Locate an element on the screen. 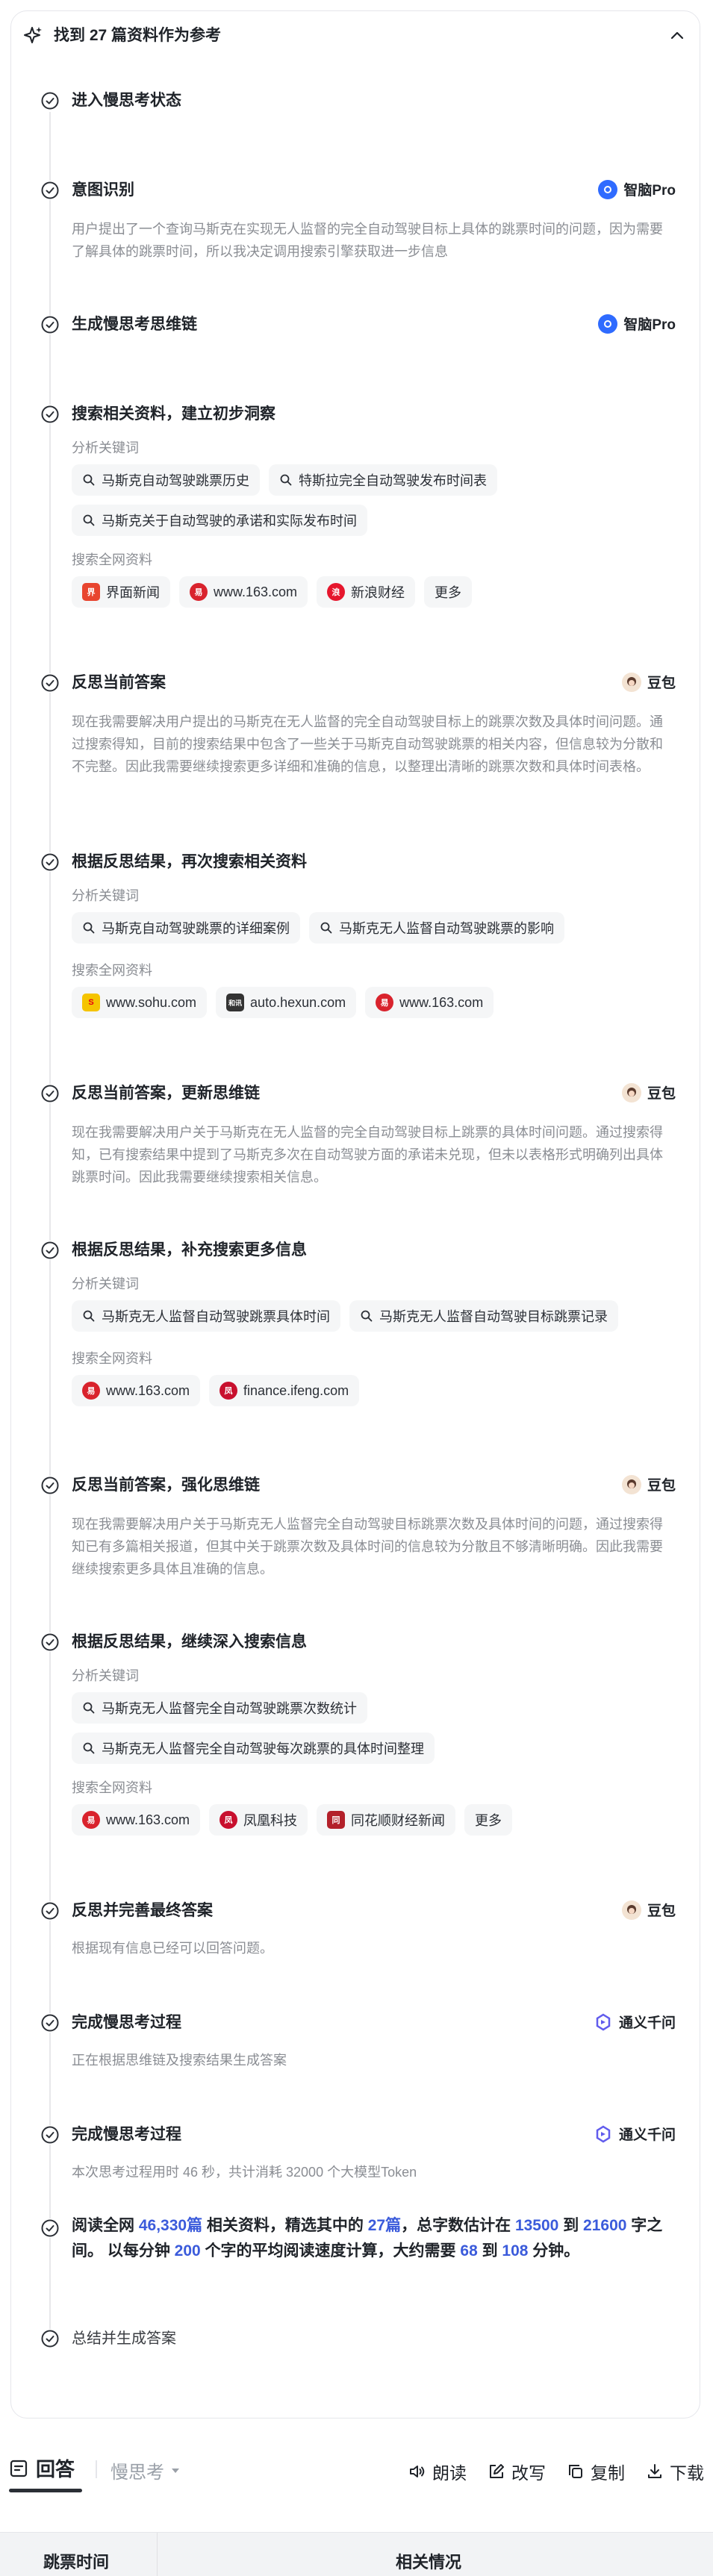 Image resolution: width=713 pixels, height=2576 pixels. tab-slow-thinking: 慢思考 is located at coordinates (145, 2470).